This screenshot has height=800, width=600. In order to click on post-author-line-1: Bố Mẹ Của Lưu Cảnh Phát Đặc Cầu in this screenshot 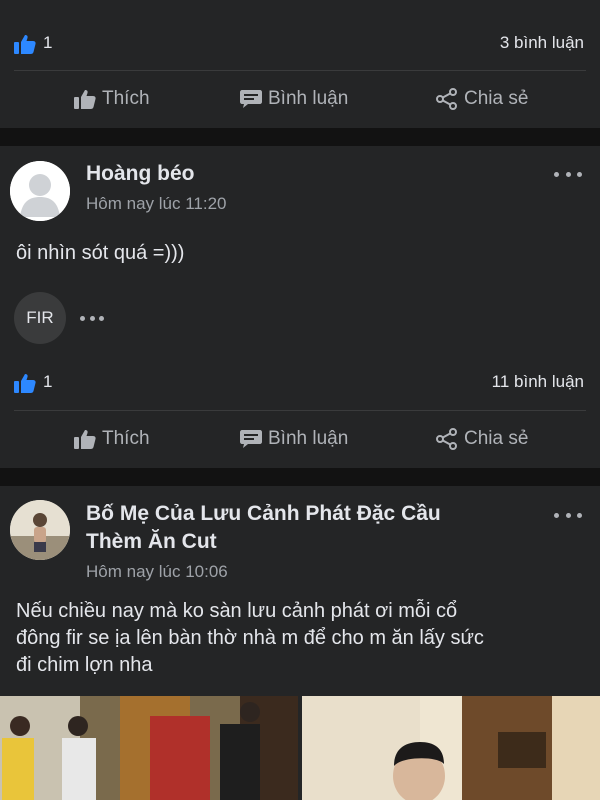, I will do `click(263, 513)`.